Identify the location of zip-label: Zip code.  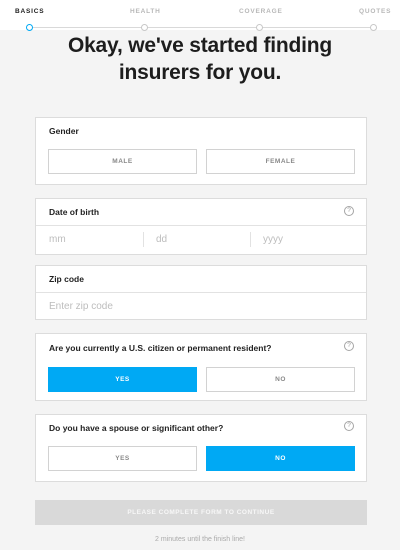
(66, 279).